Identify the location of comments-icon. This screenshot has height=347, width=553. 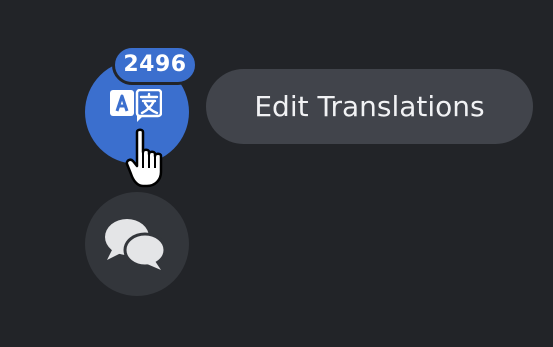
(136, 244).